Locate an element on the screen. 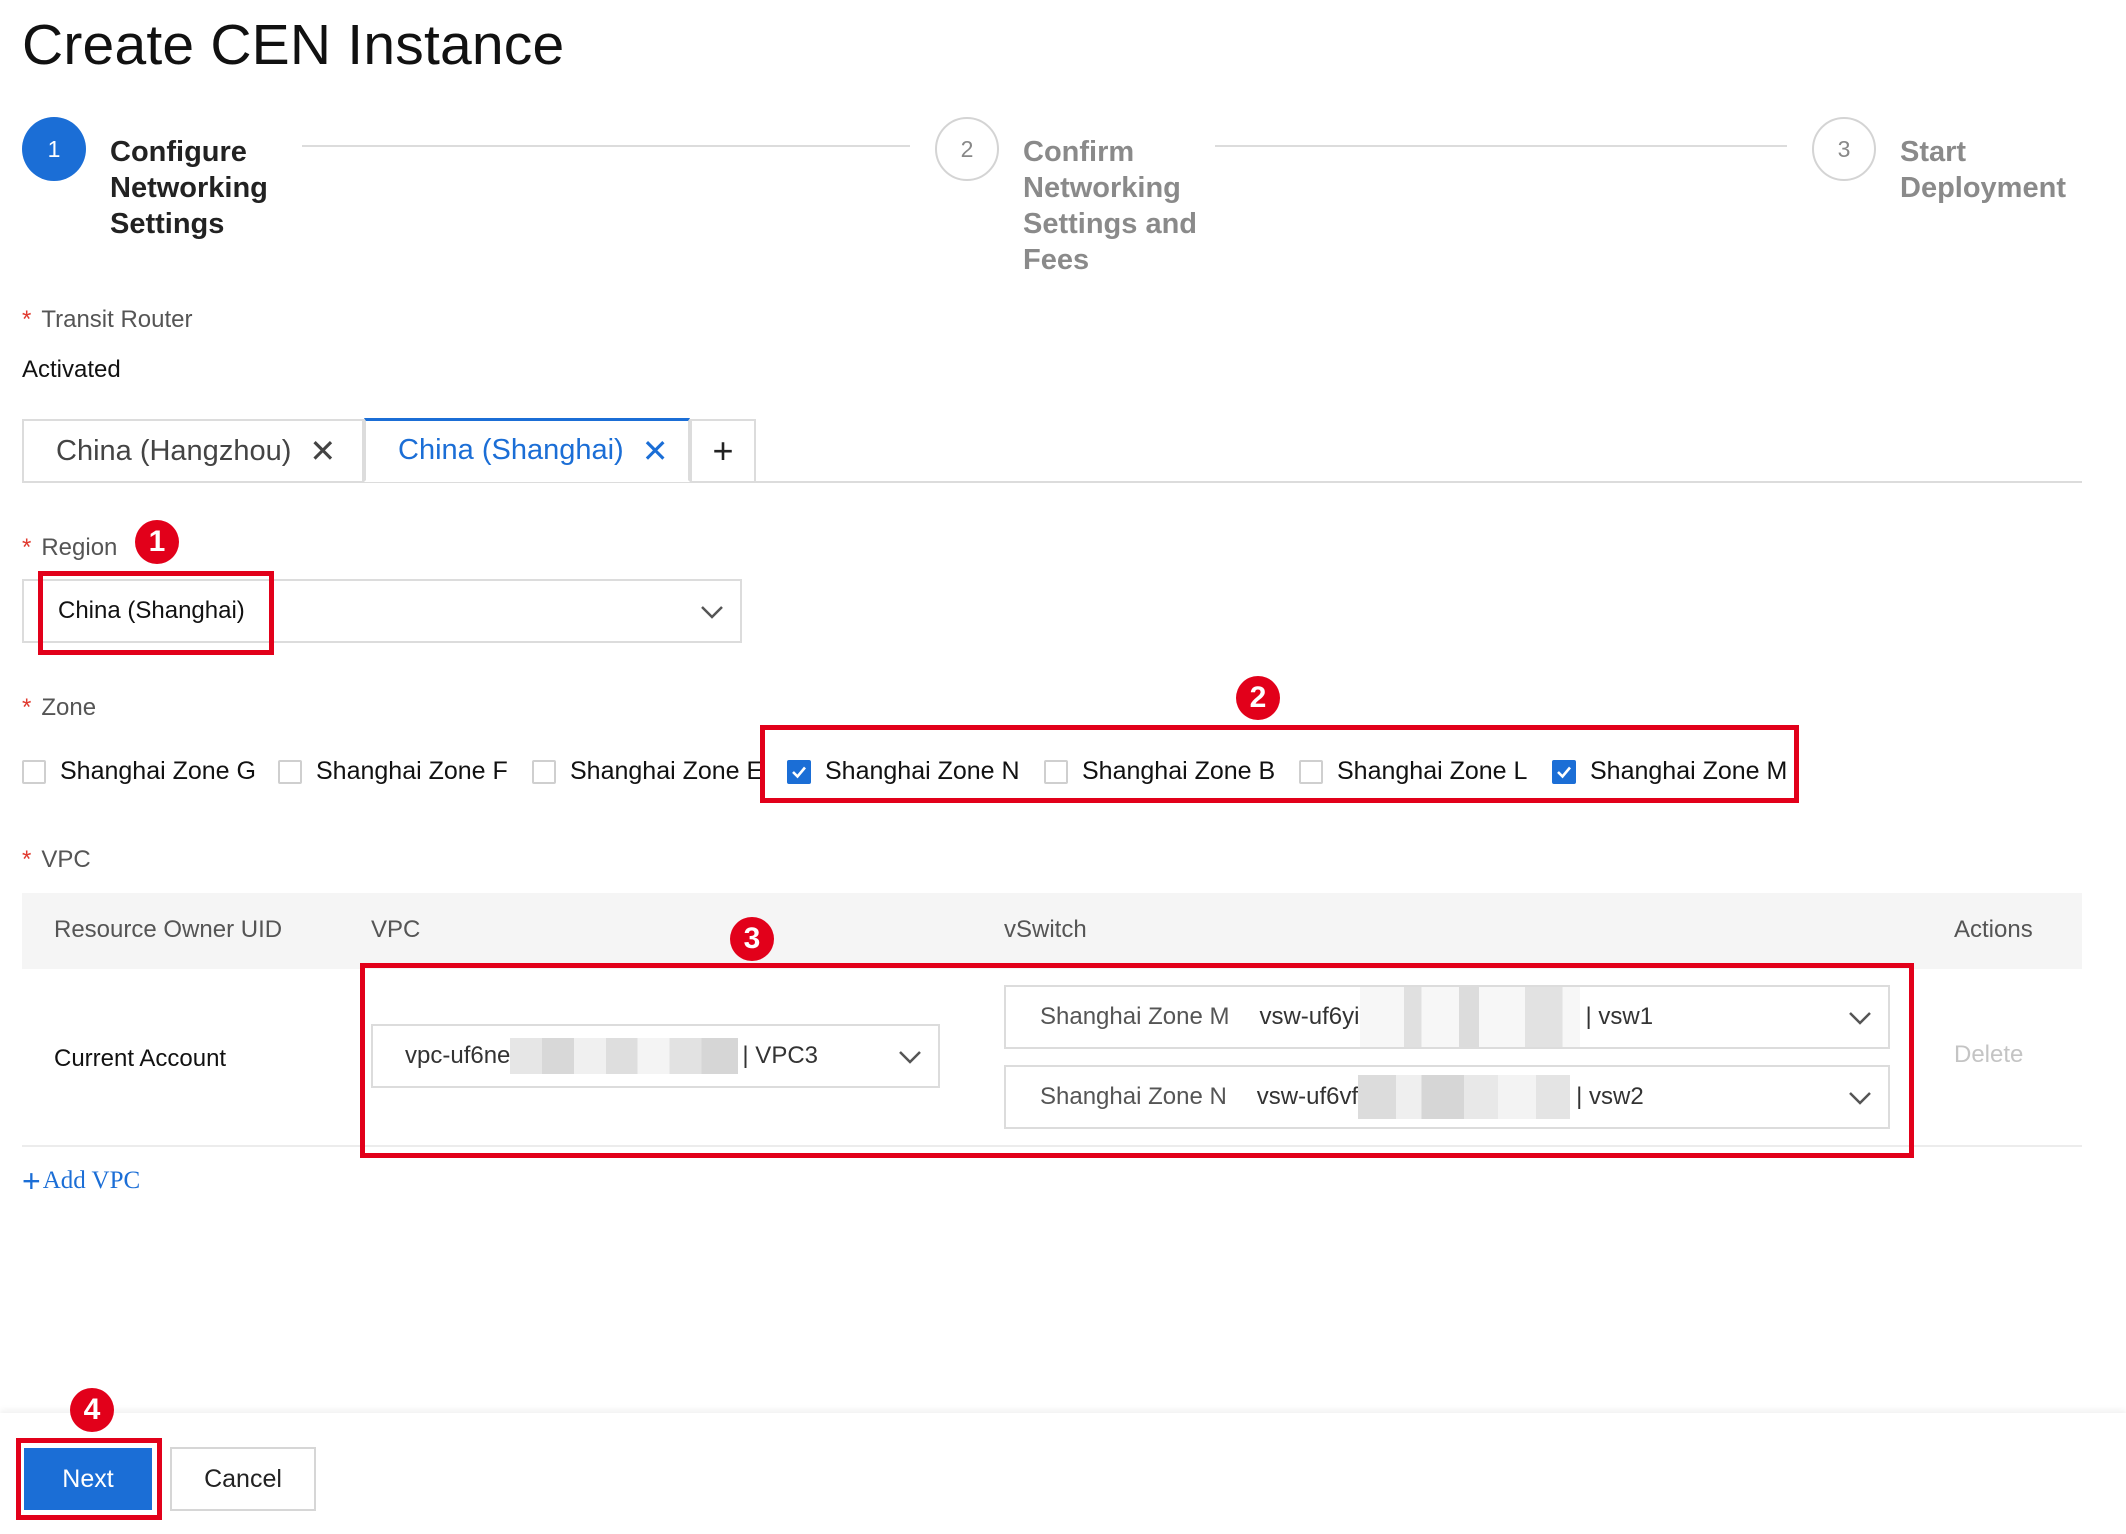 The width and height of the screenshot is (2126, 1534). transit-router-label: * Transit Router is located at coordinates (107, 320).